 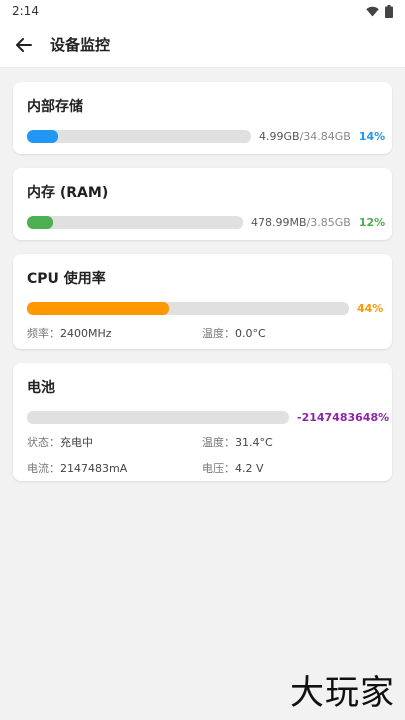 What do you see at coordinates (202, 11) in the screenshot?
I see `status-bar: 2:14` at bounding box center [202, 11].